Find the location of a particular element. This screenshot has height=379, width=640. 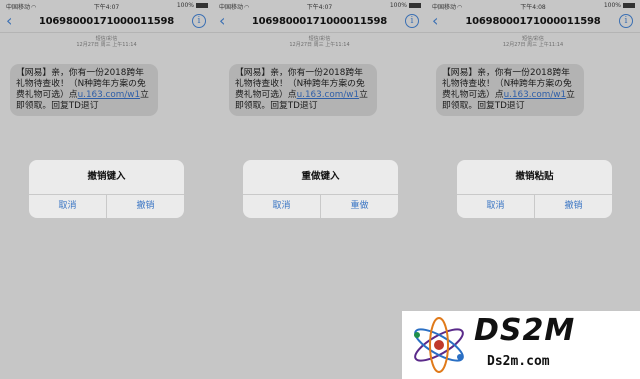

alert-dialog: 撤销粘贴 取消 撤销 is located at coordinates (534, 189).